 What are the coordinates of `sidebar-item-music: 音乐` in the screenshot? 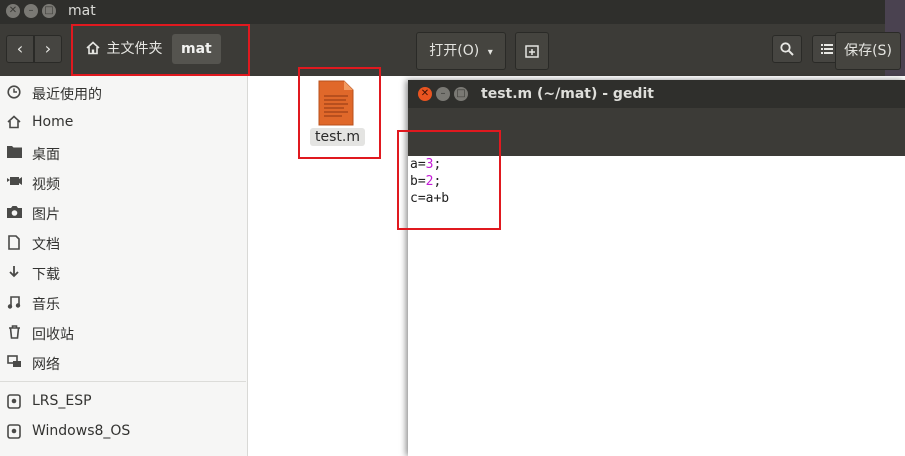 It's located at (123, 303).